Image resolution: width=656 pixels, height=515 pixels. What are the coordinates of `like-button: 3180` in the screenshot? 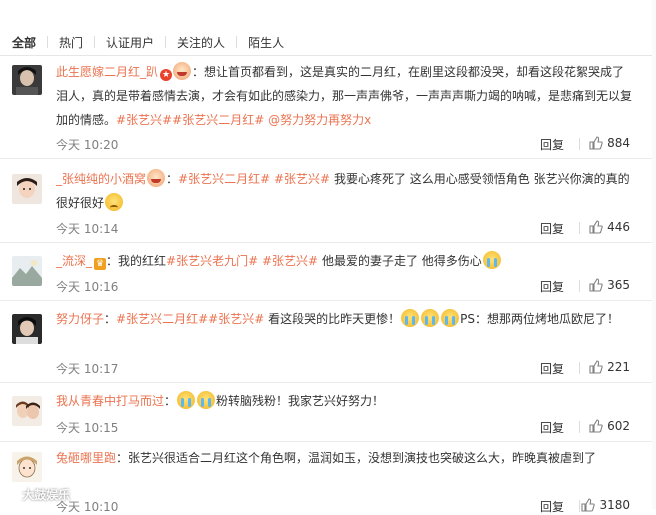 It's located at (605, 505).